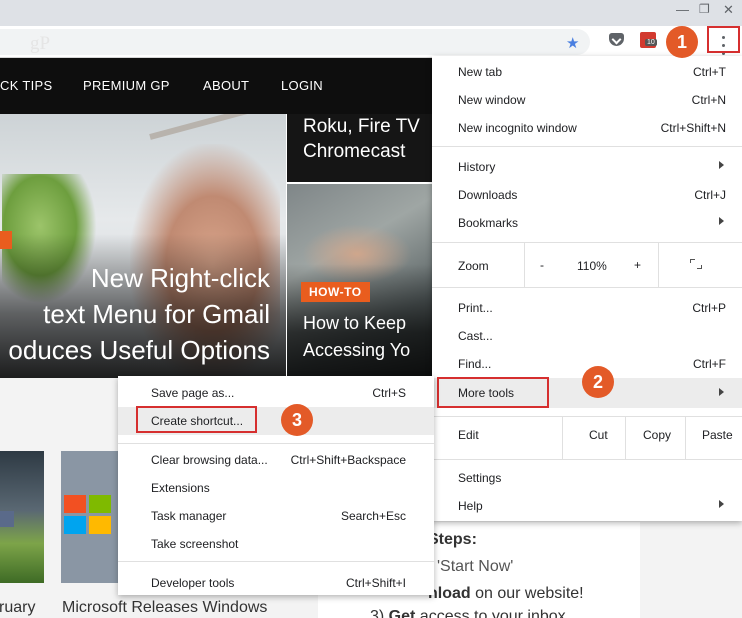  I want to click on steps-line-1: 'Start Now', so click(475, 566).